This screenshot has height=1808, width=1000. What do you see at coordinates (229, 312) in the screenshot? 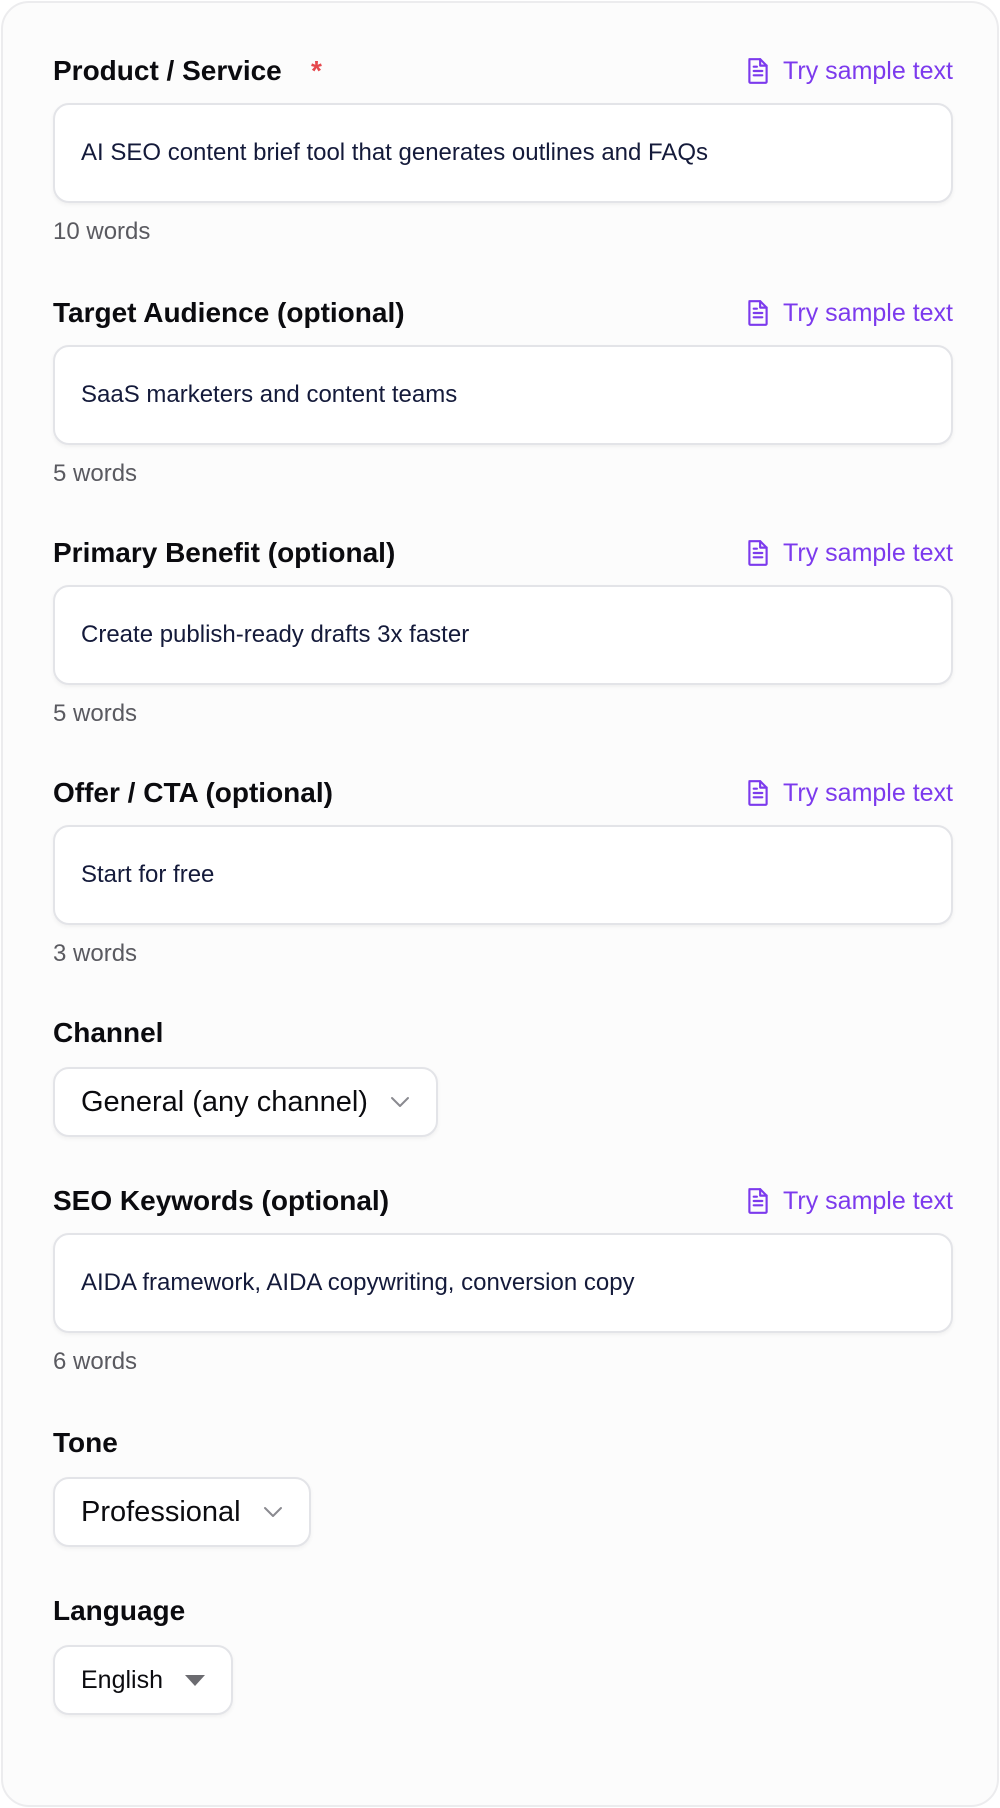
I see `audience-label: Target Audience (optional)` at bounding box center [229, 312].